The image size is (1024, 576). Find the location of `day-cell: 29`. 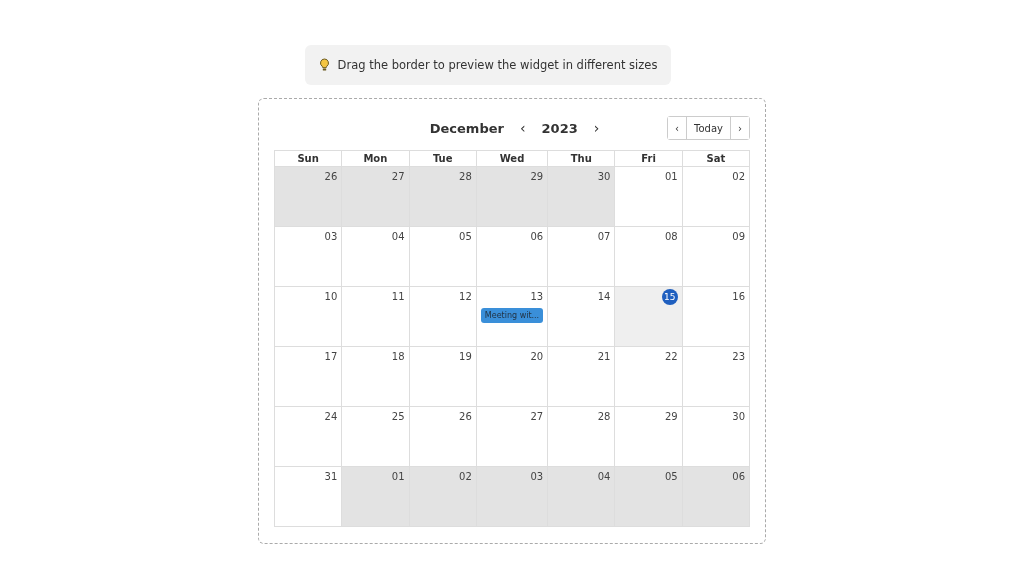

day-cell: 29 is located at coordinates (512, 197).